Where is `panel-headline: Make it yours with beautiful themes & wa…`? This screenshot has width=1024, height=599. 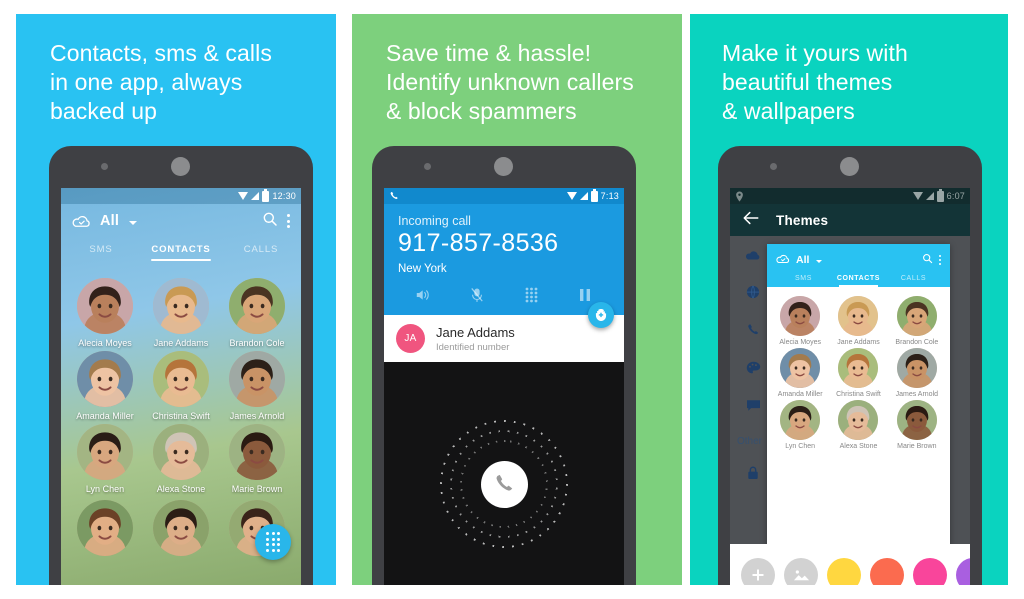 panel-headline: Make it yours with beautiful themes & wa… is located at coordinates (815, 82).